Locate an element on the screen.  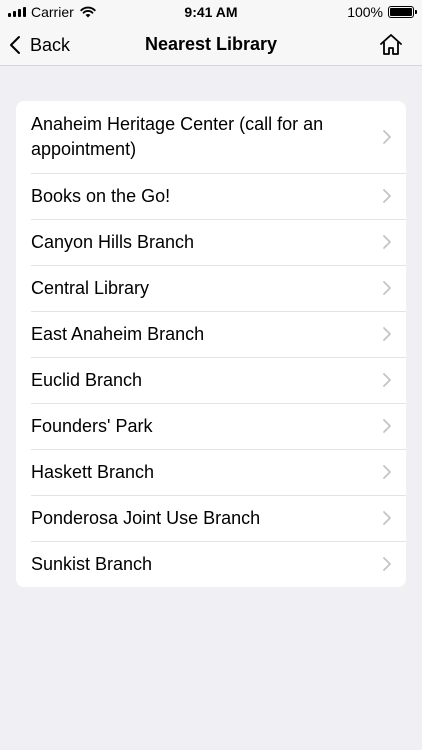
list-item: Ponderosa Joint Use Branch is located at coordinates (211, 518).